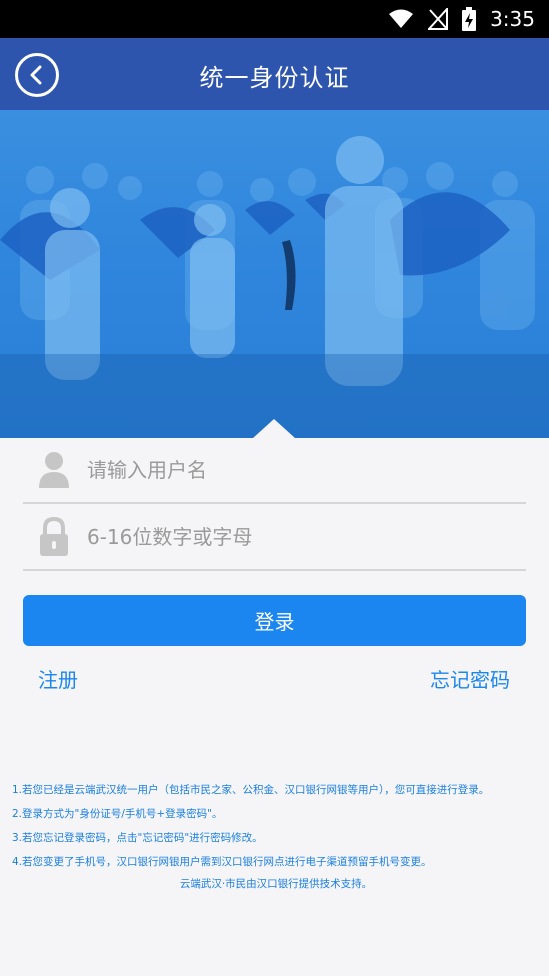 The width and height of the screenshot is (549, 976). Describe the element at coordinates (274, 78) in the screenshot. I see `page-title: 统一身份认证` at that location.